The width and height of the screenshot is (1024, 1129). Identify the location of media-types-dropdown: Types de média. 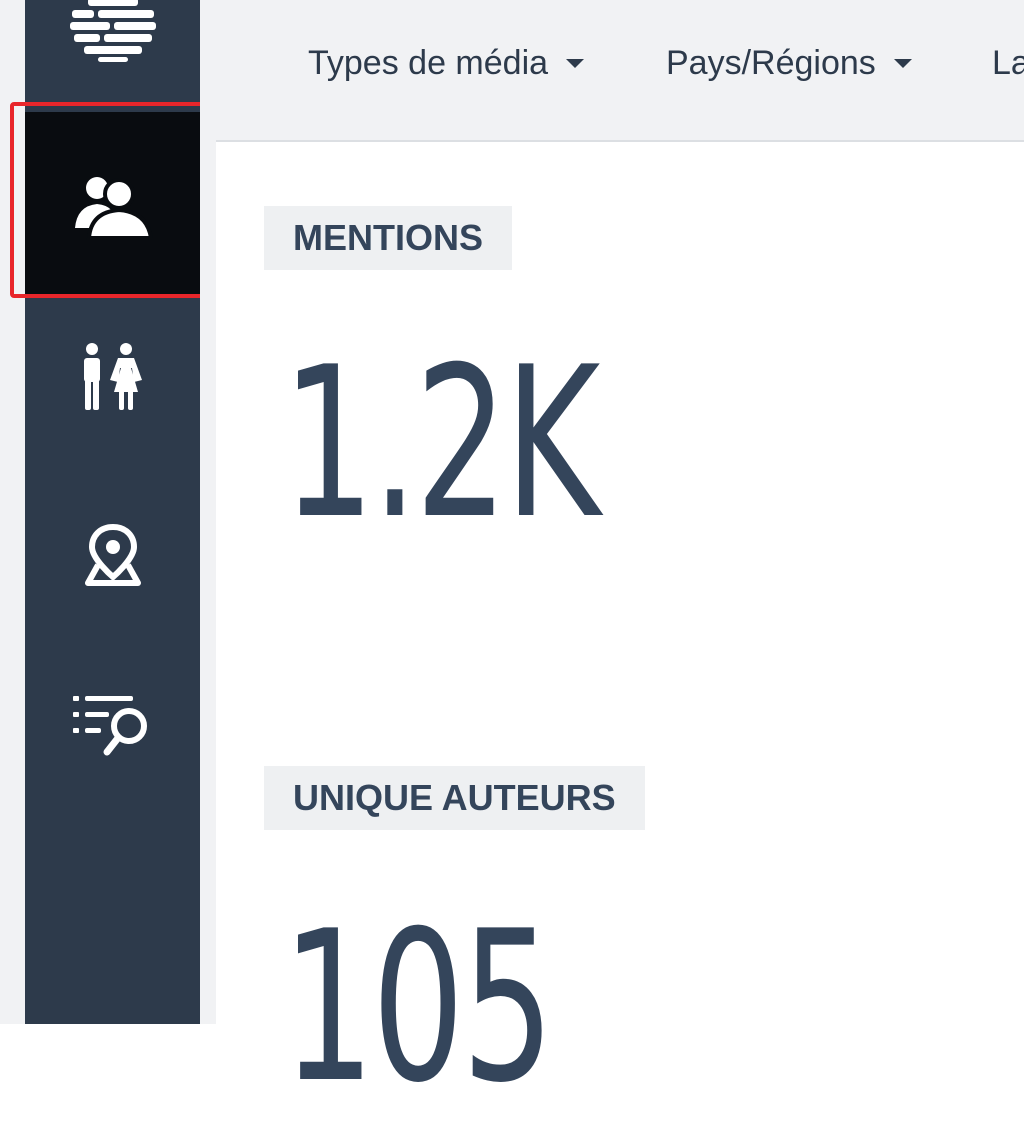
(446, 63).